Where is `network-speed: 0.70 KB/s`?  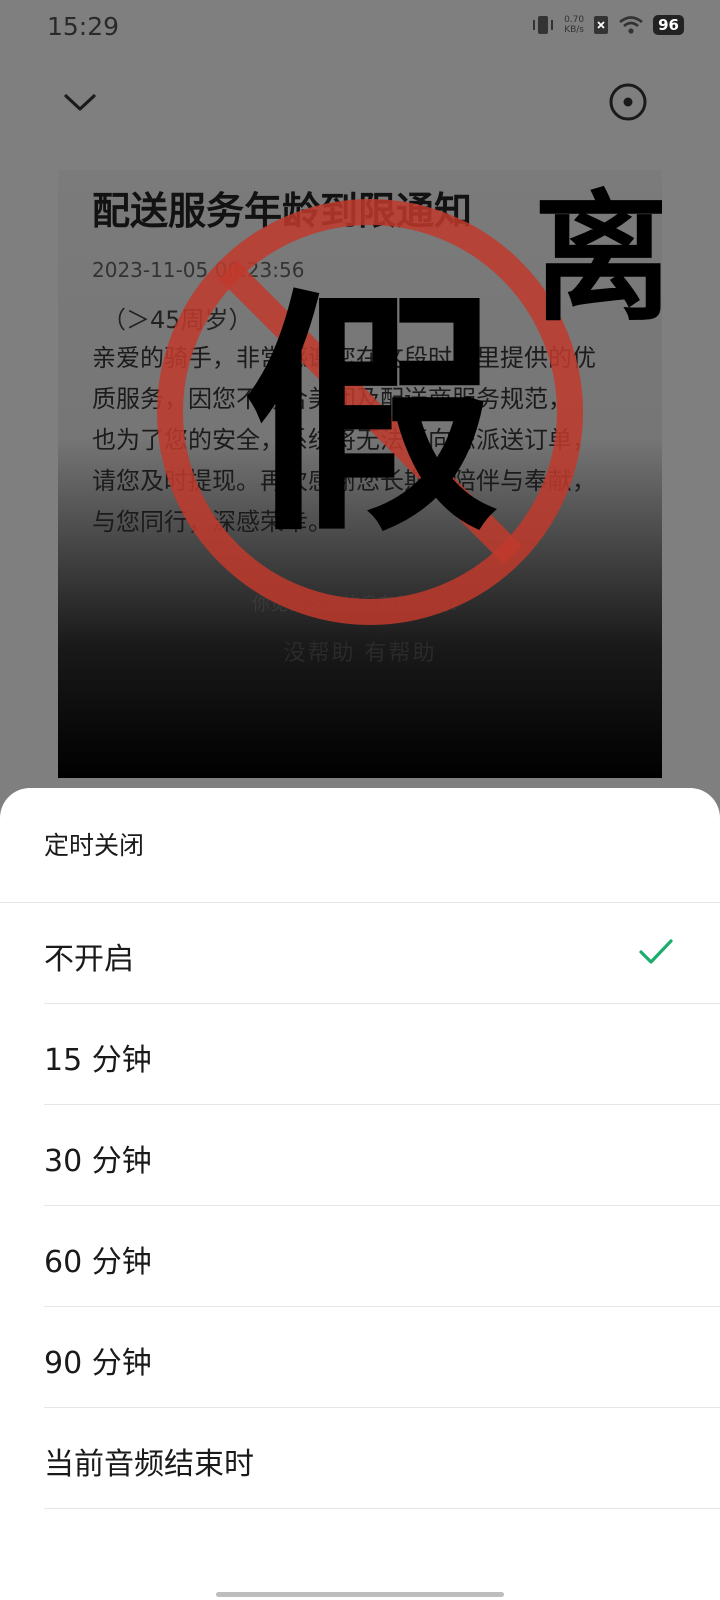 network-speed: 0.70 KB/s is located at coordinates (574, 25).